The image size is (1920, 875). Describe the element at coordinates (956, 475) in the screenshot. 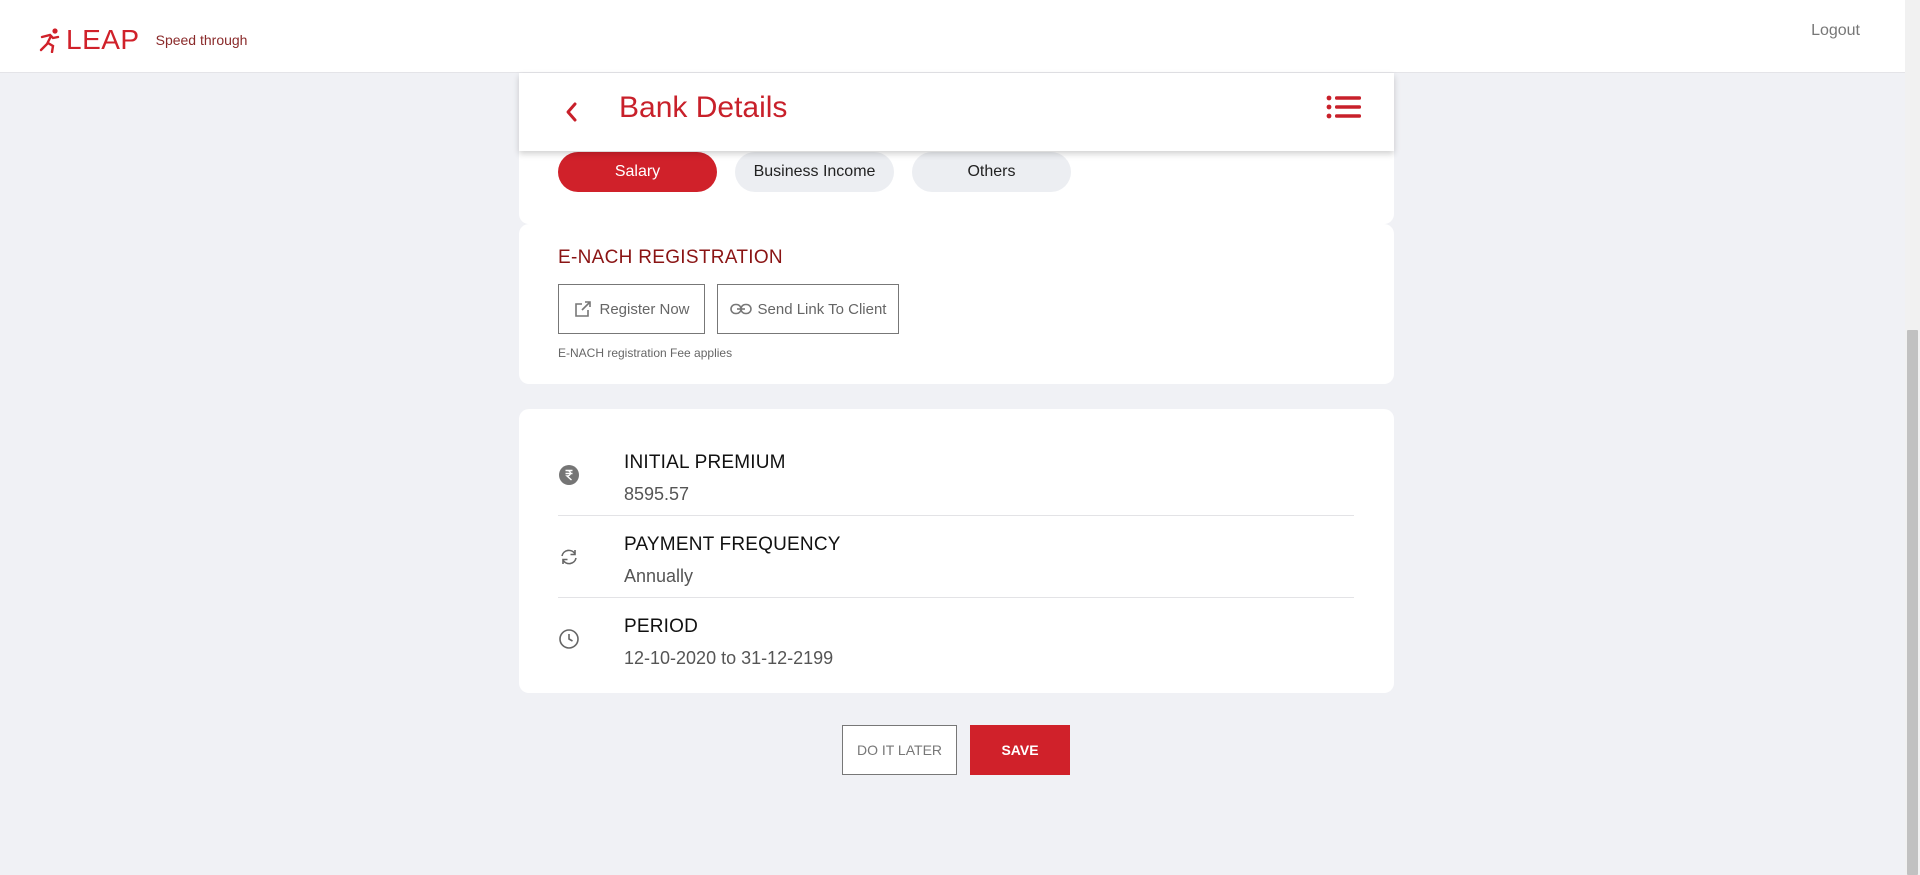

I see `summary-row-initial-premium: INITIAL PREMIUM 8595.57` at that location.